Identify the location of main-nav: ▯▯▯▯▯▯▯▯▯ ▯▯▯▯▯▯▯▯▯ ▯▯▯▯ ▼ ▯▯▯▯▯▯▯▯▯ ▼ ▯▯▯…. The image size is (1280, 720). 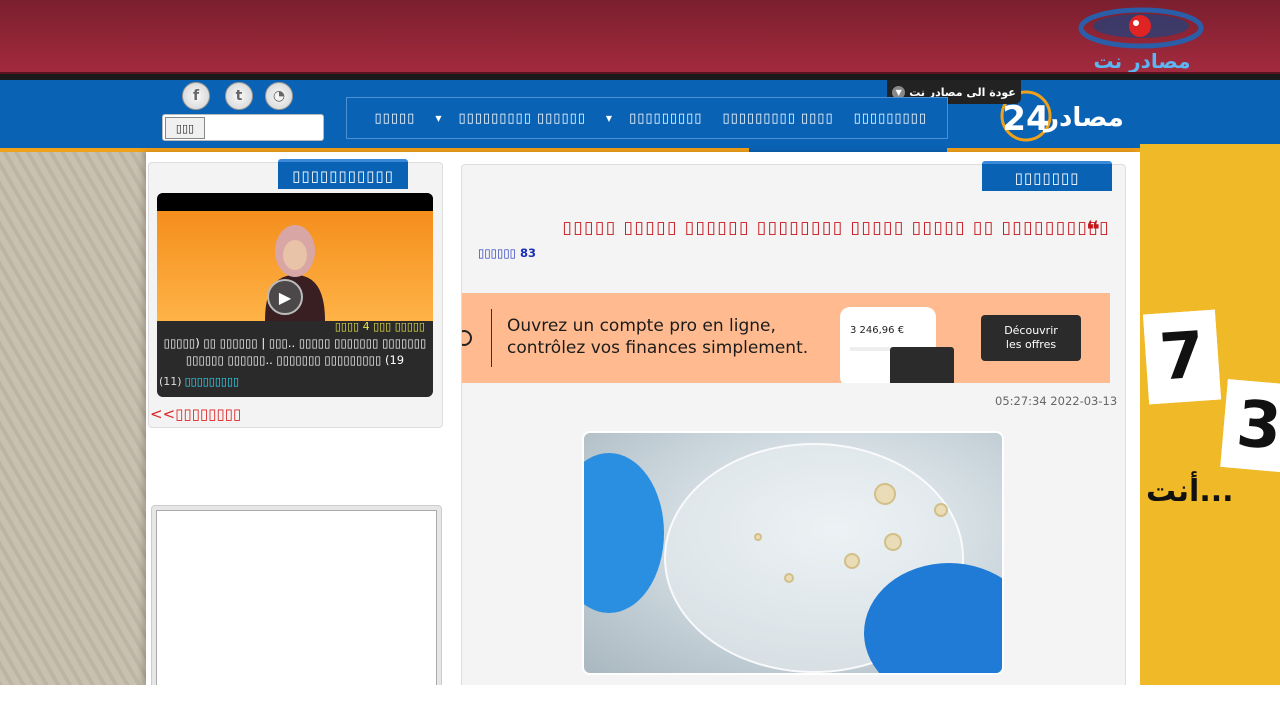
(647, 118).